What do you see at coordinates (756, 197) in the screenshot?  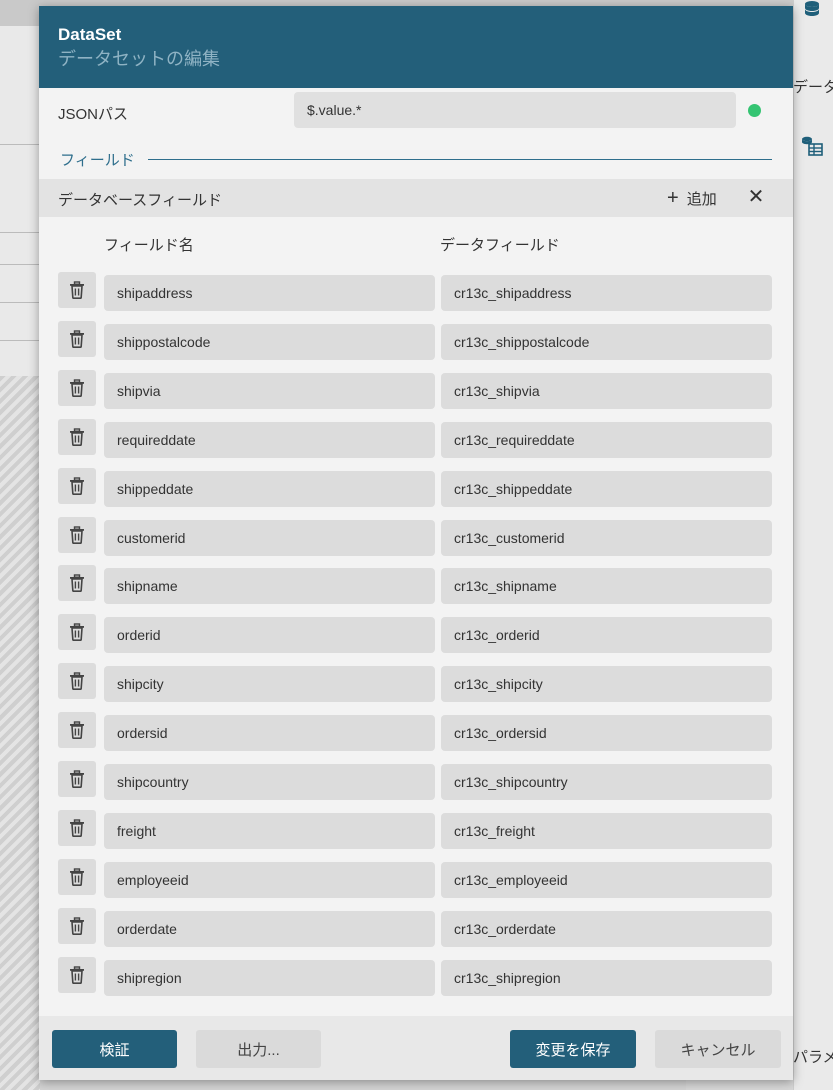 I see `close-icon: ✕` at bounding box center [756, 197].